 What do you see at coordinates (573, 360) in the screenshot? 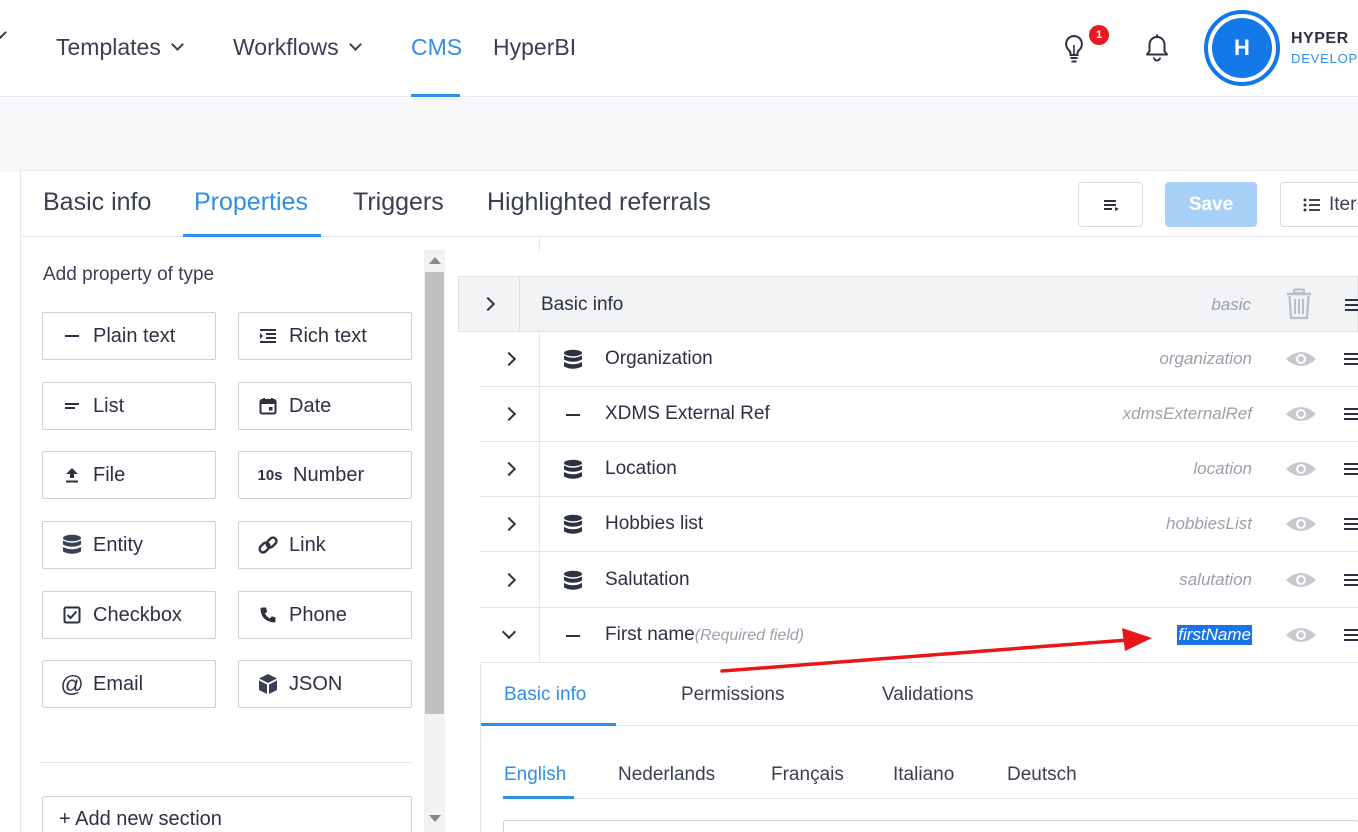
I see `database-icon` at bounding box center [573, 360].